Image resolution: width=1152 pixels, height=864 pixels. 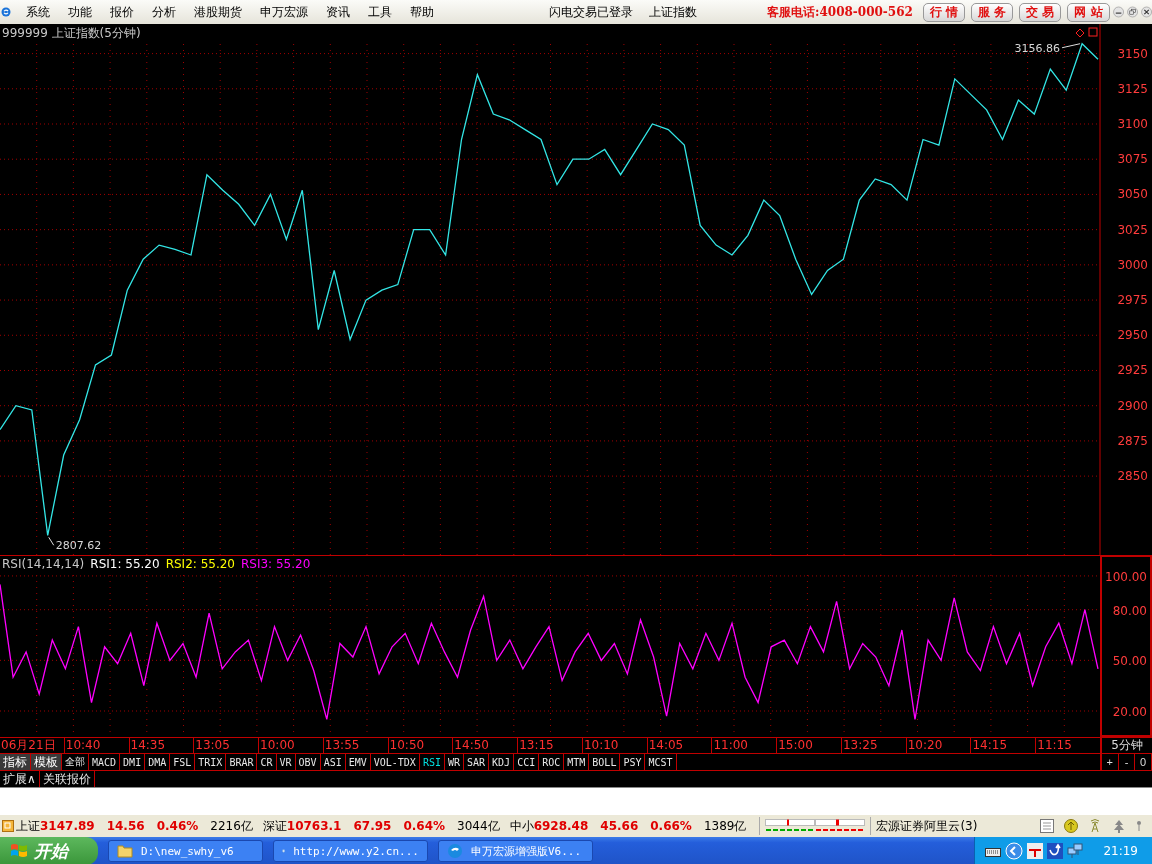 What do you see at coordinates (424, 826) in the screenshot?
I see `market-percent: 0.64%` at bounding box center [424, 826].